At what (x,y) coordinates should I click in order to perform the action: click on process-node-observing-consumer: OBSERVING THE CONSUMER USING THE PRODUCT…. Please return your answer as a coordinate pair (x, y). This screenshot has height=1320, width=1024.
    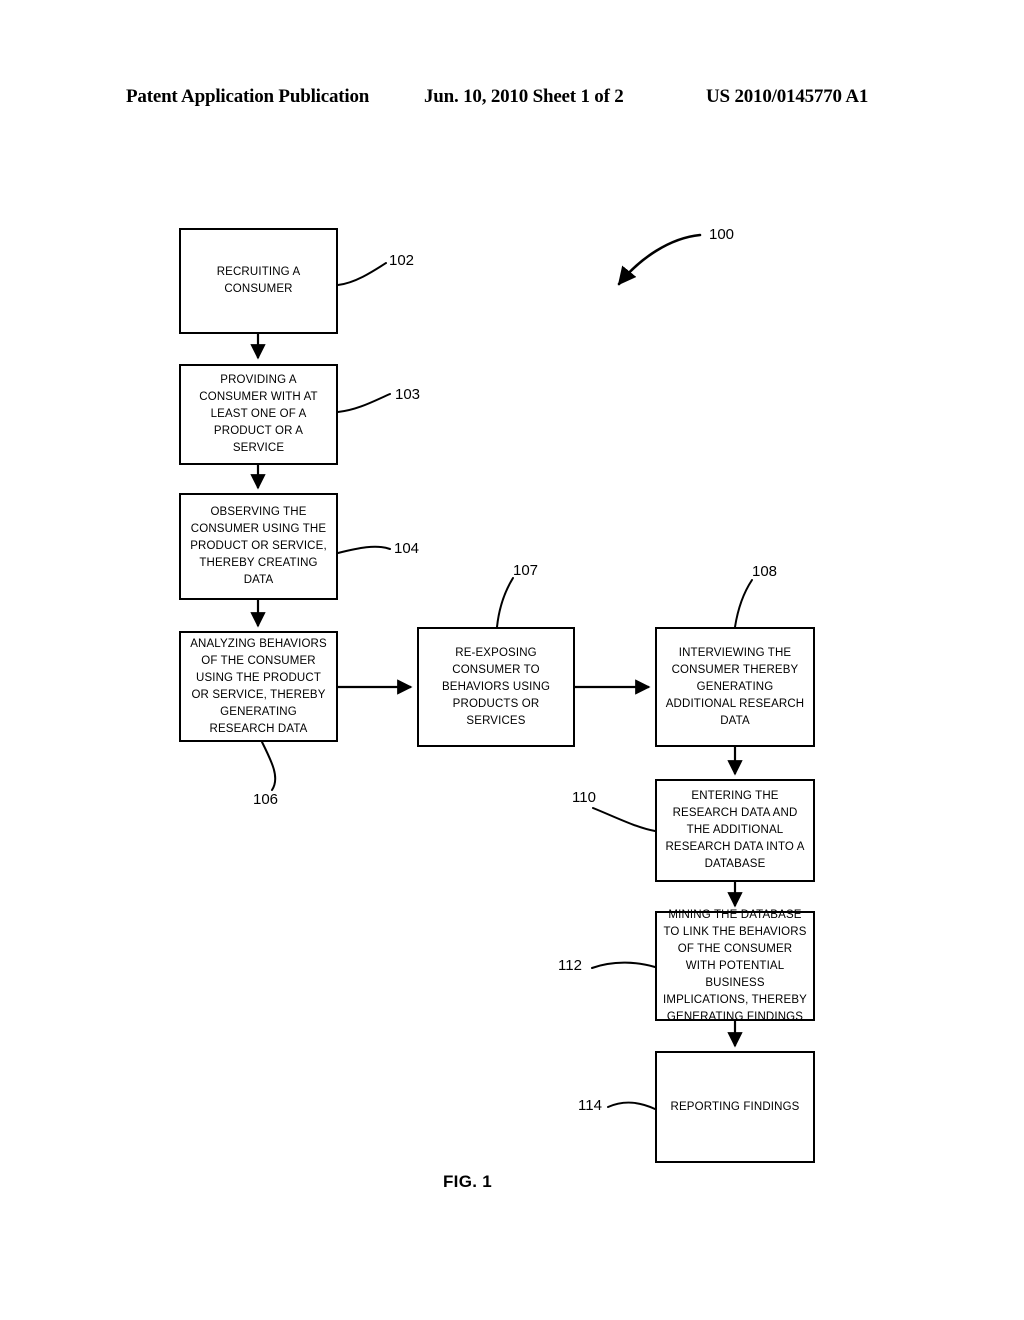
    Looking at the image, I should click on (258, 546).